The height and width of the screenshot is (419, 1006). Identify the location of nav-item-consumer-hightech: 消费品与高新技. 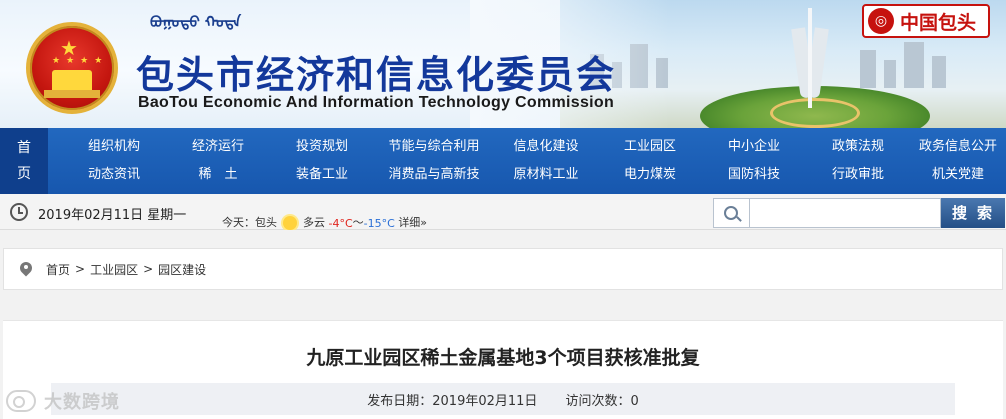
(433, 175).